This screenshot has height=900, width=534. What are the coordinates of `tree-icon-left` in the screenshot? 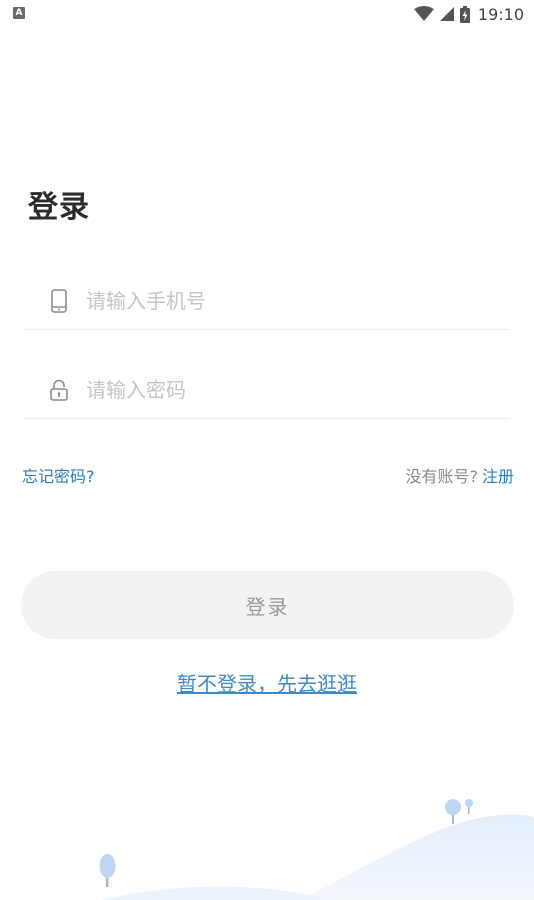 It's located at (107, 870).